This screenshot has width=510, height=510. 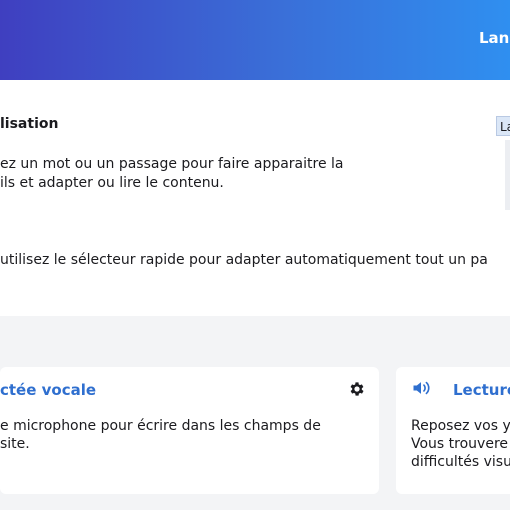 I want to click on card-description-line: Vous trouvere, so click(x=460, y=444).